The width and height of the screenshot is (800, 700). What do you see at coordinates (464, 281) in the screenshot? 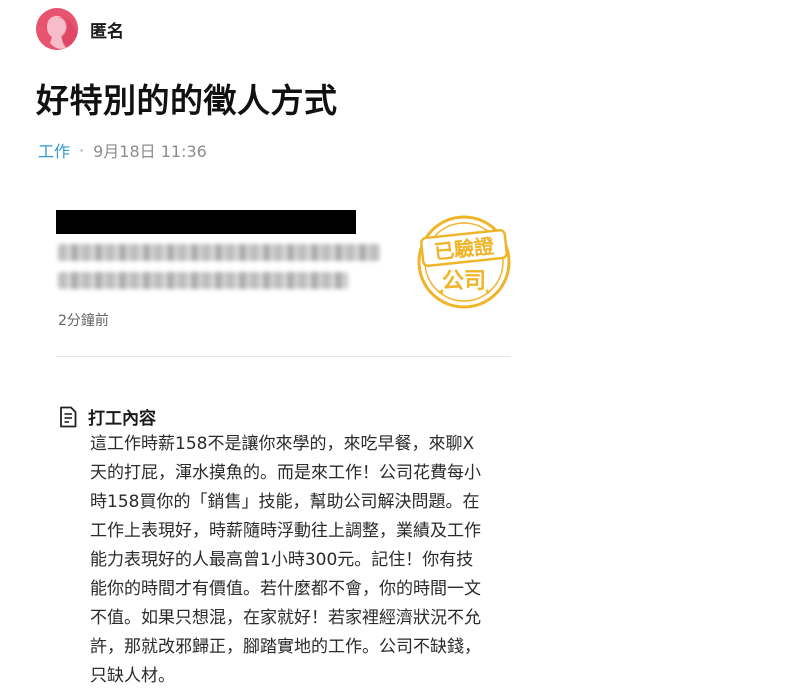
I see `stamp-text-company: 公司` at bounding box center [464, 281].